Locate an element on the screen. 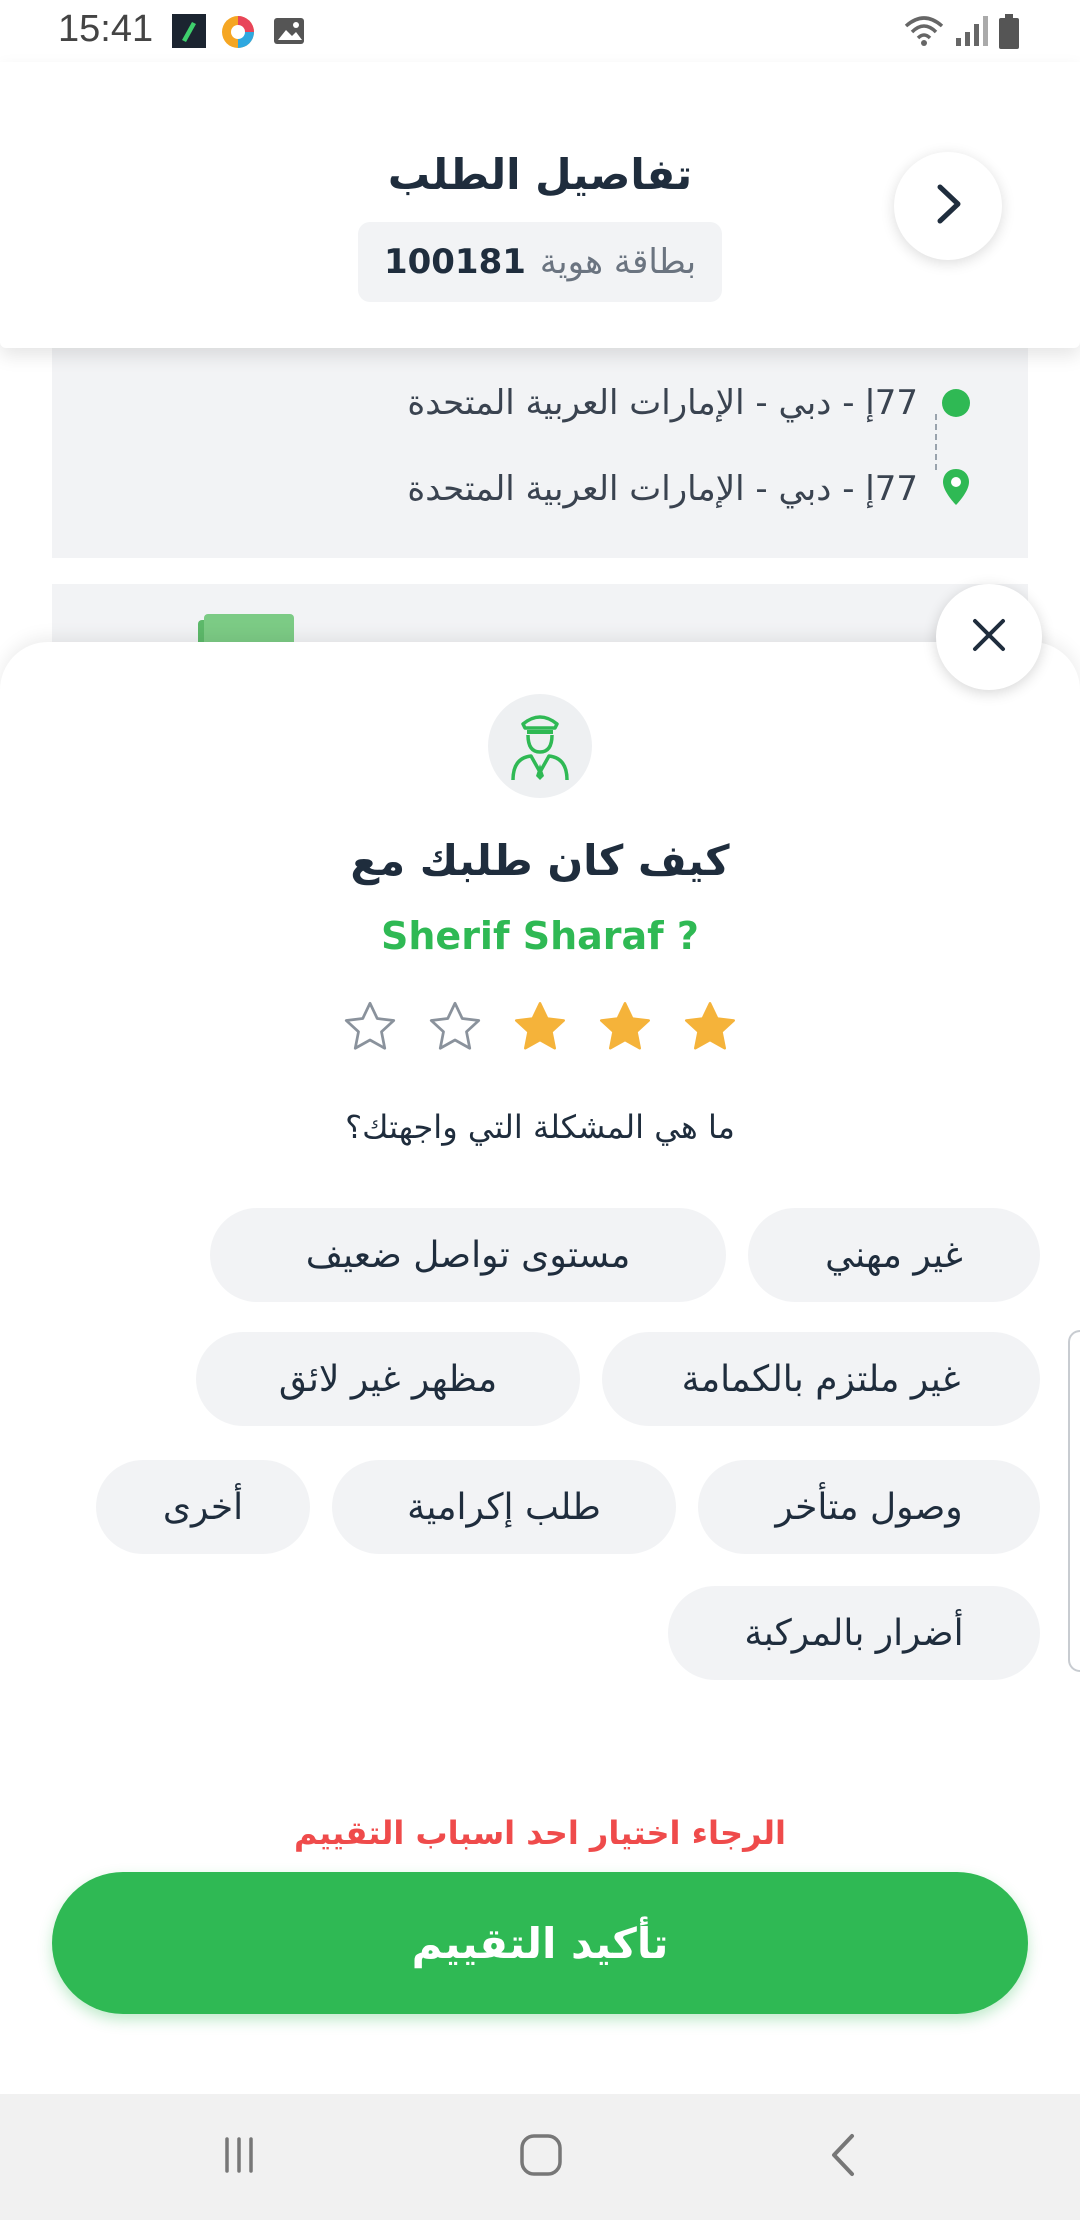 The width and height of the screenshot is (1080, 2220). dropoff-row: 77إ - دبي - الإمارات العربية المتحدة is located at coordinates (689, 489).